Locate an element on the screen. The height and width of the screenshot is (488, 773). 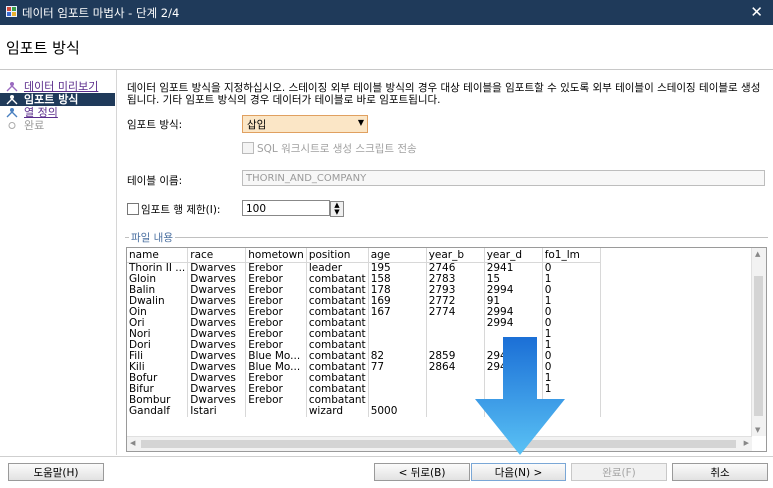
table-cell: Dori is located at coordinates (158, 345).